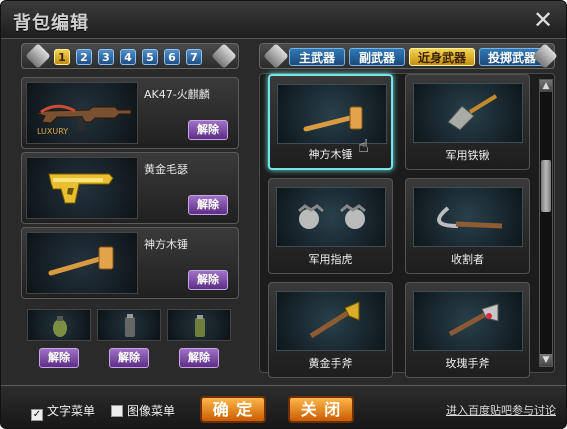  What do you see at coordinates (37, 415) in the screenshot?
I see `checkbox-checked-icon: ✓` at bounding box center [37, 415].